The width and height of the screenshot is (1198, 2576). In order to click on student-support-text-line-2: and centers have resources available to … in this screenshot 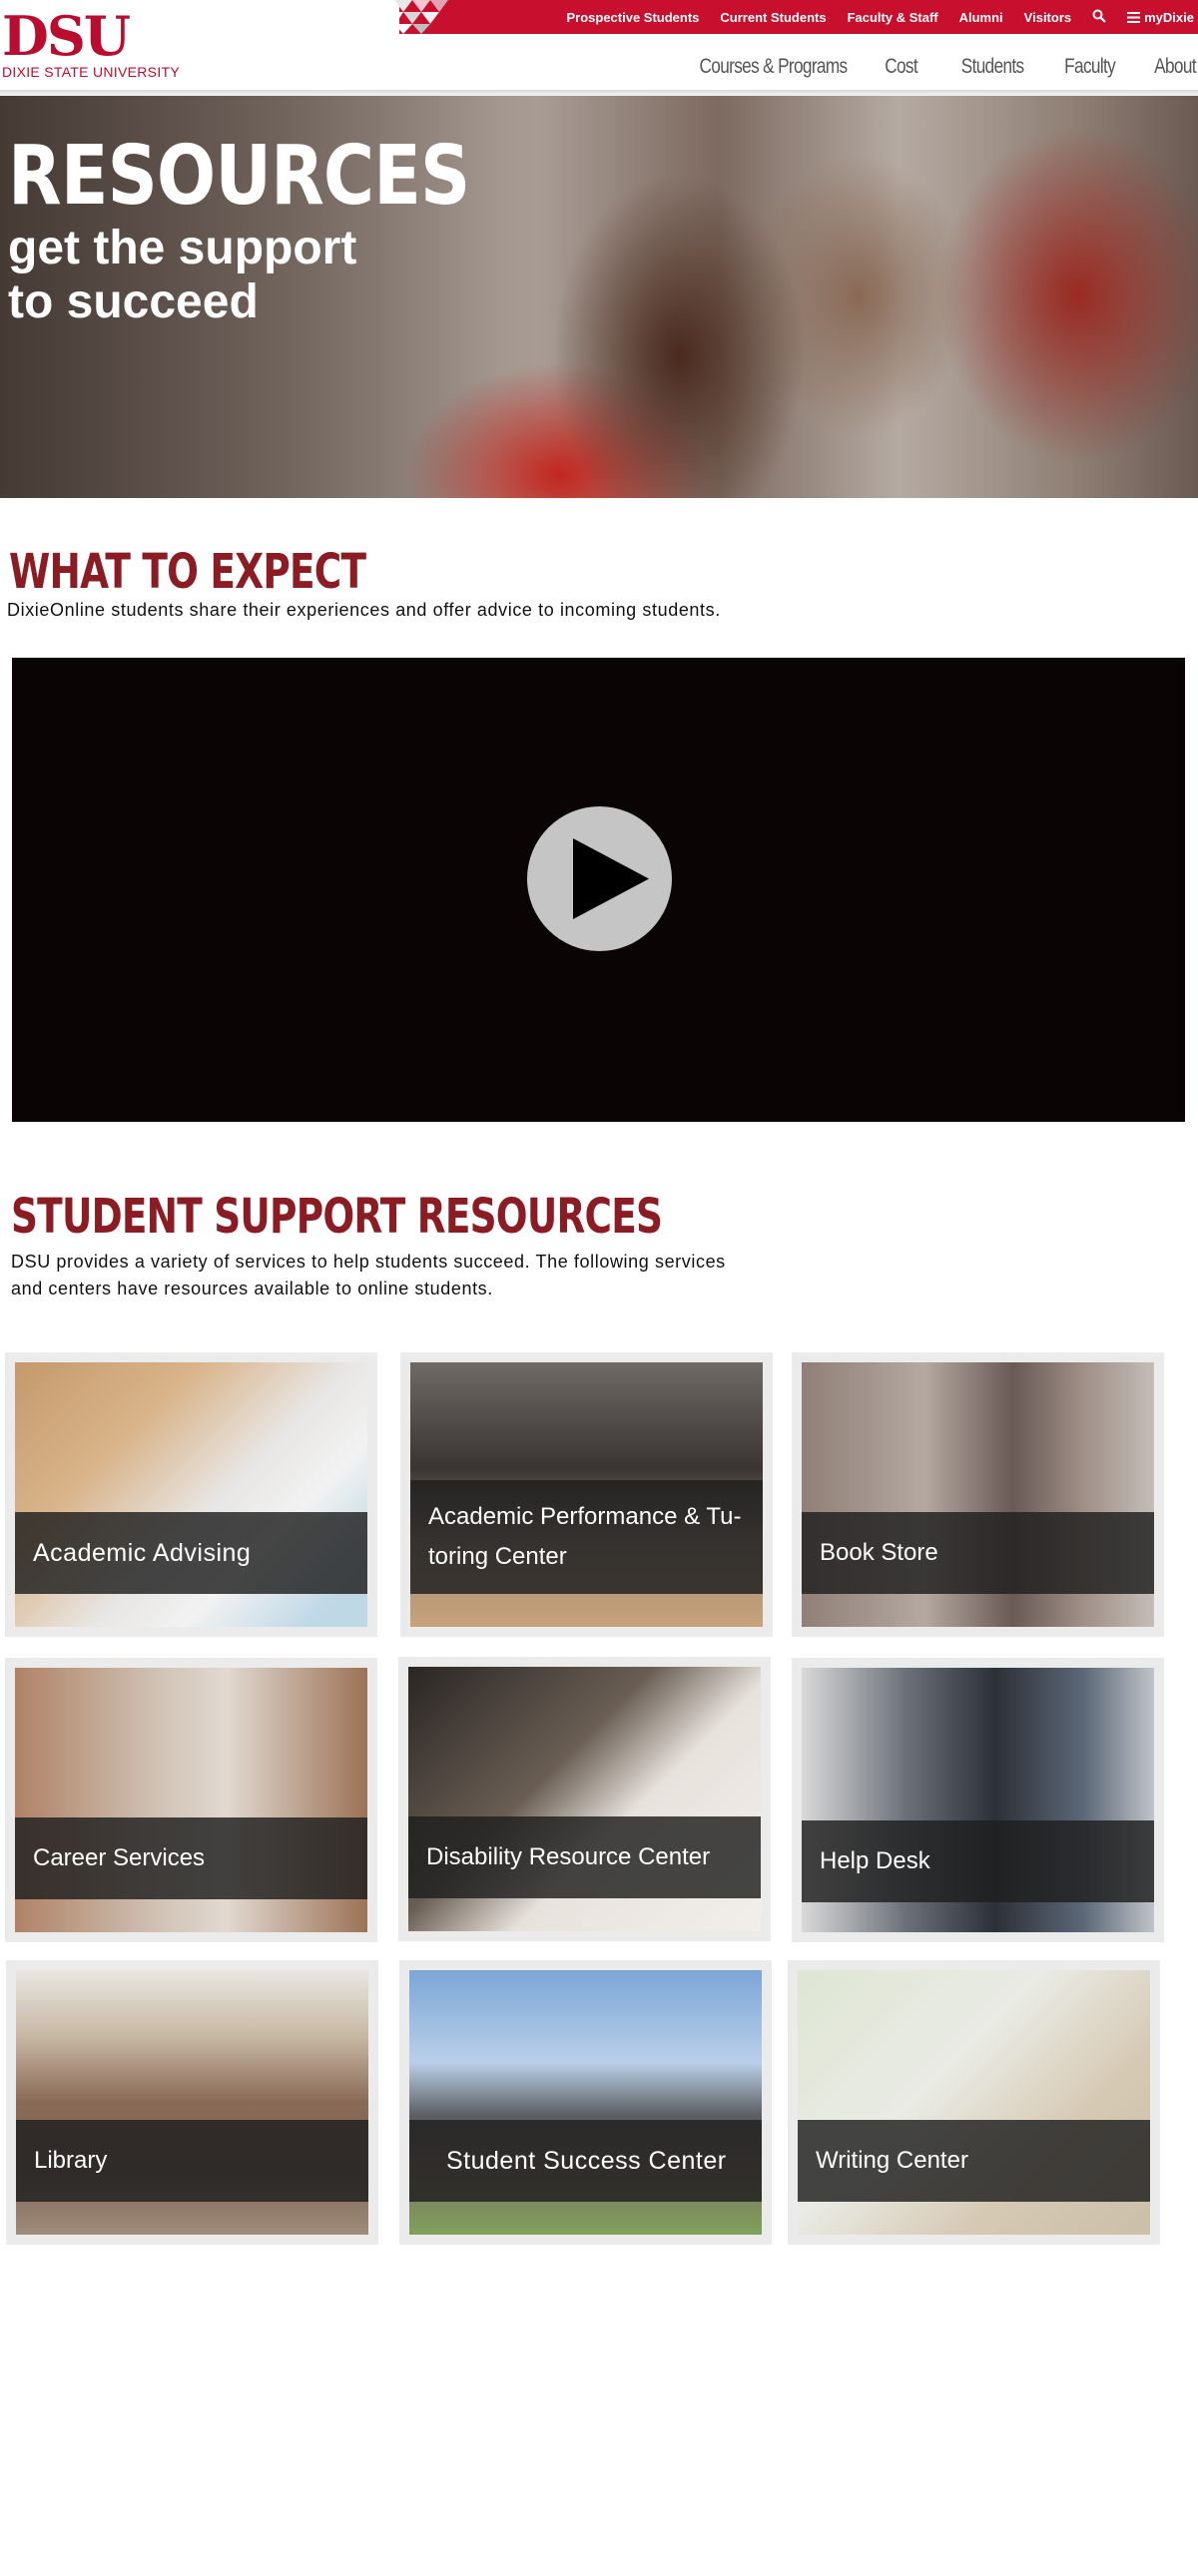, I will do `click(252, 1289)`.